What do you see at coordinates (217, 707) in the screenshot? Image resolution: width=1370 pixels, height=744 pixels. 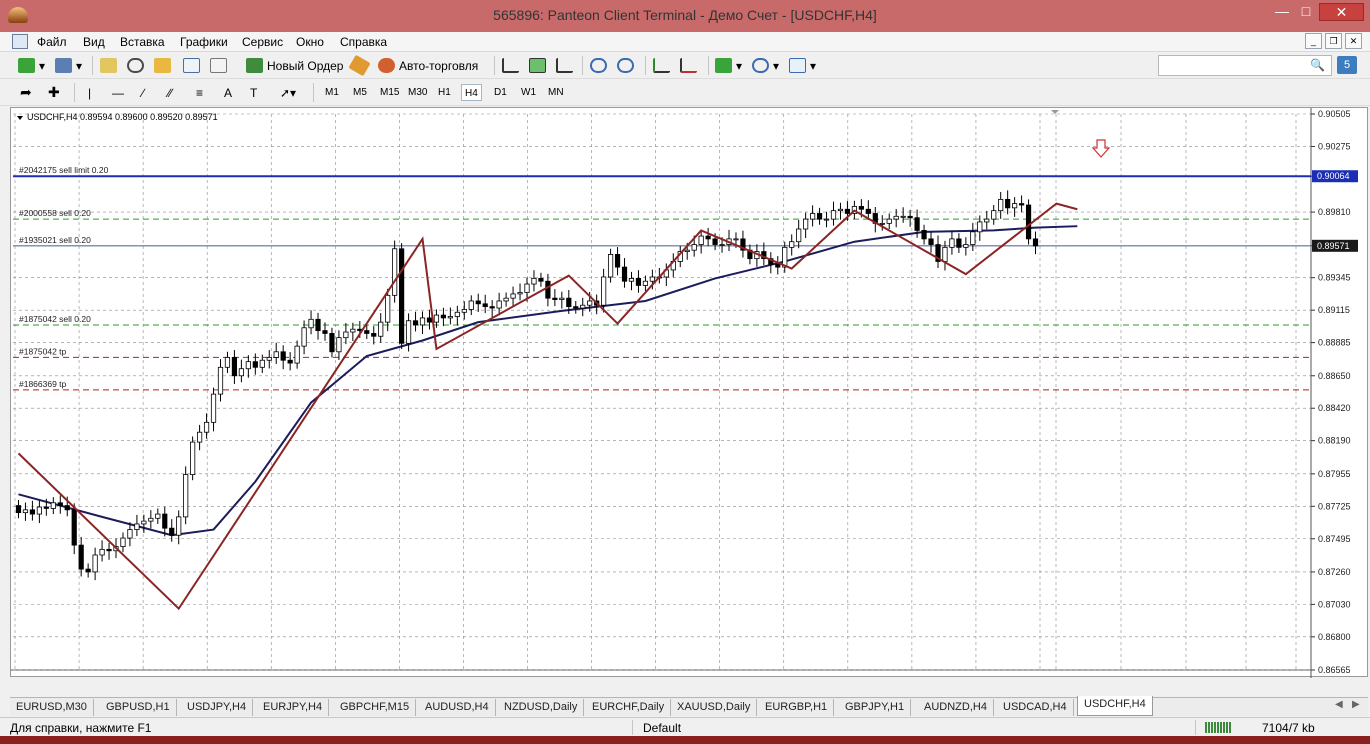 I see `tab-usdjpy-h4: USDJPY,H4` at bounding box center [217, 707].